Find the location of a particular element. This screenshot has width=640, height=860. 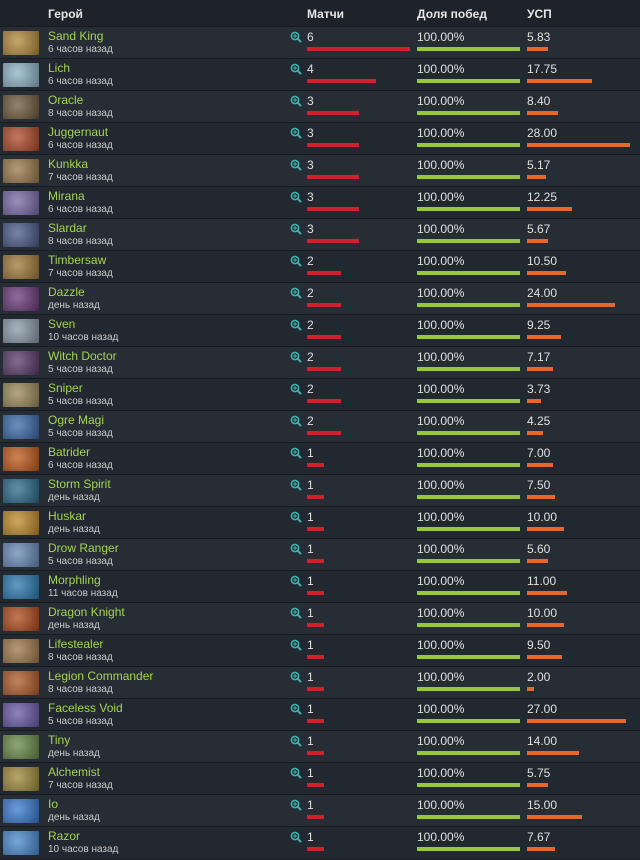

table-row: Faceless Void 5 часов назад 1 100.00% 27.00 is located at coordinates (320, 714).